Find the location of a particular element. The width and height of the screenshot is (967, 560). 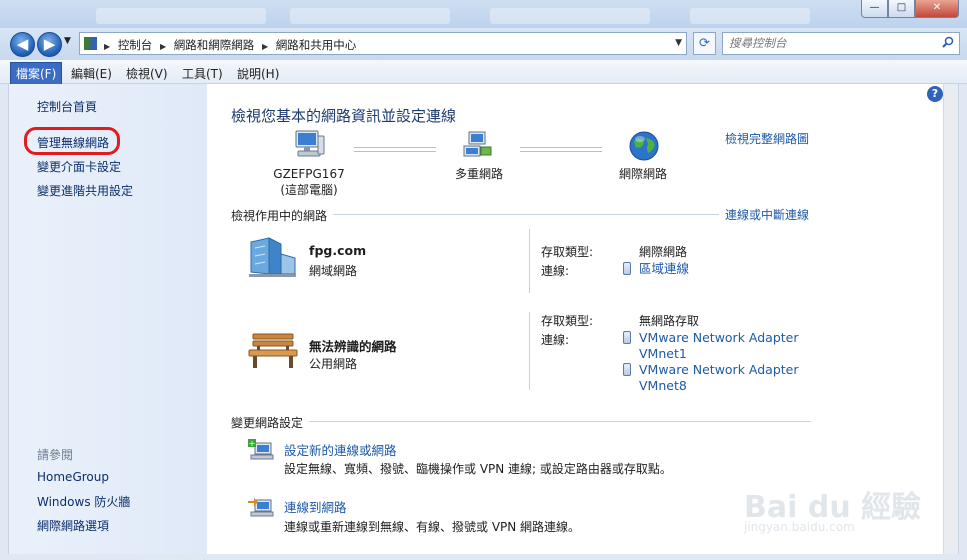

sidebar-item-adapter-settings: 變更介面卡設定 is located at coordinates (79, 166).